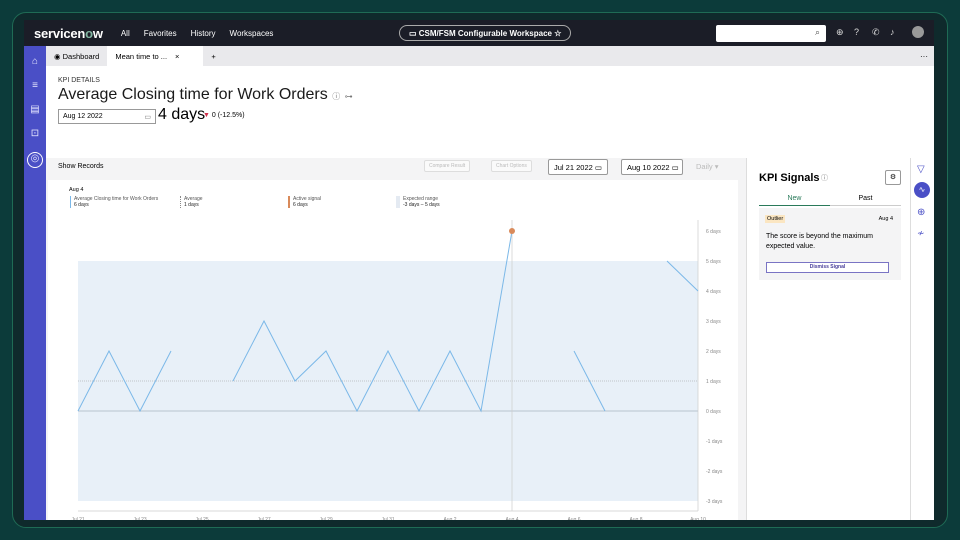  I want to click on dashboard-icon: ◉, so click(58, 56).